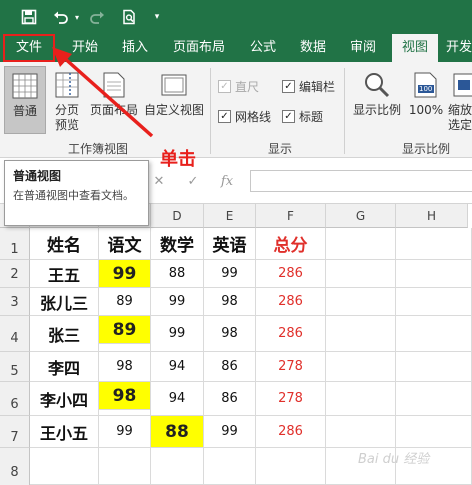  What do you see at coordinates (244, 116) in the screenshot?
I see `gridlines-checkbox: ✓ 网格线` at bounding box center [244, 116].